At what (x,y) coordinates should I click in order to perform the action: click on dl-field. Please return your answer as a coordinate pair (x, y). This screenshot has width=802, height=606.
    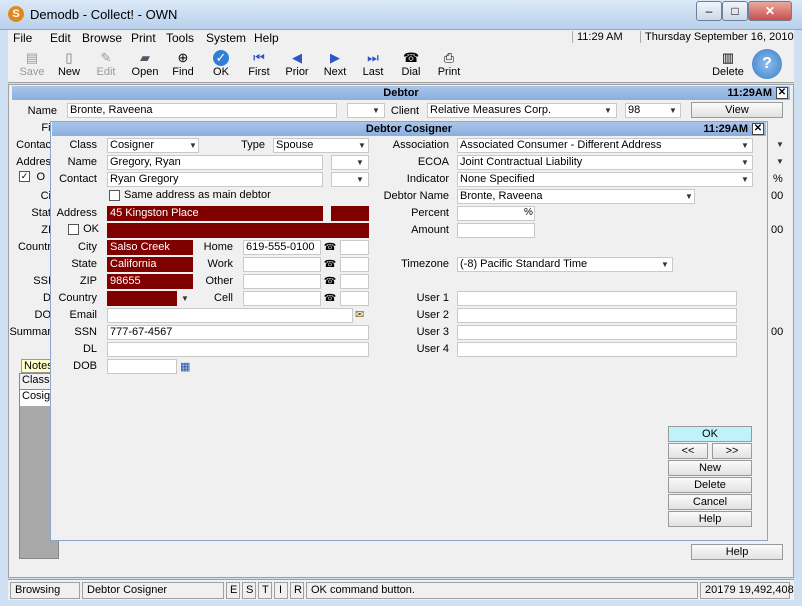
    Looking at the image, I should click on (238, 349).